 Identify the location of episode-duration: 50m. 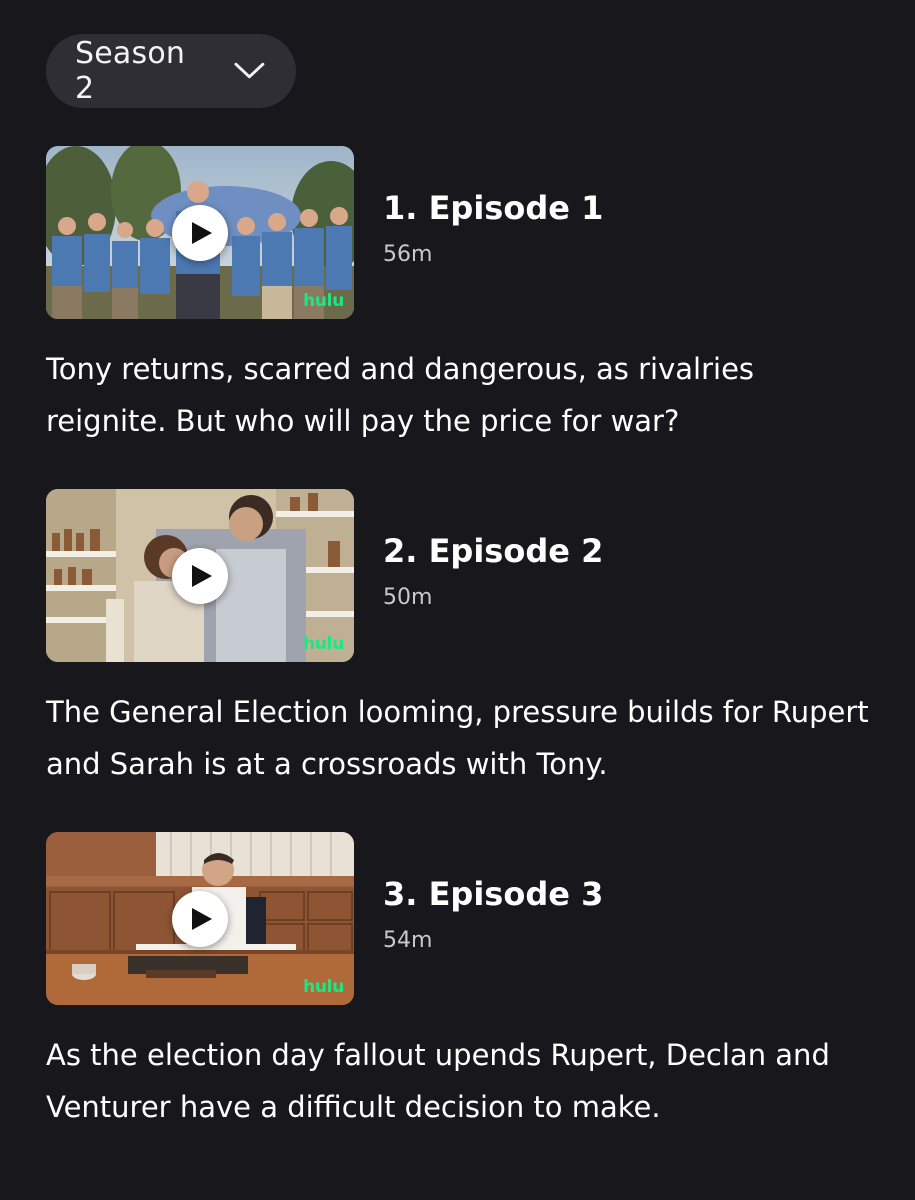
(408, 597).